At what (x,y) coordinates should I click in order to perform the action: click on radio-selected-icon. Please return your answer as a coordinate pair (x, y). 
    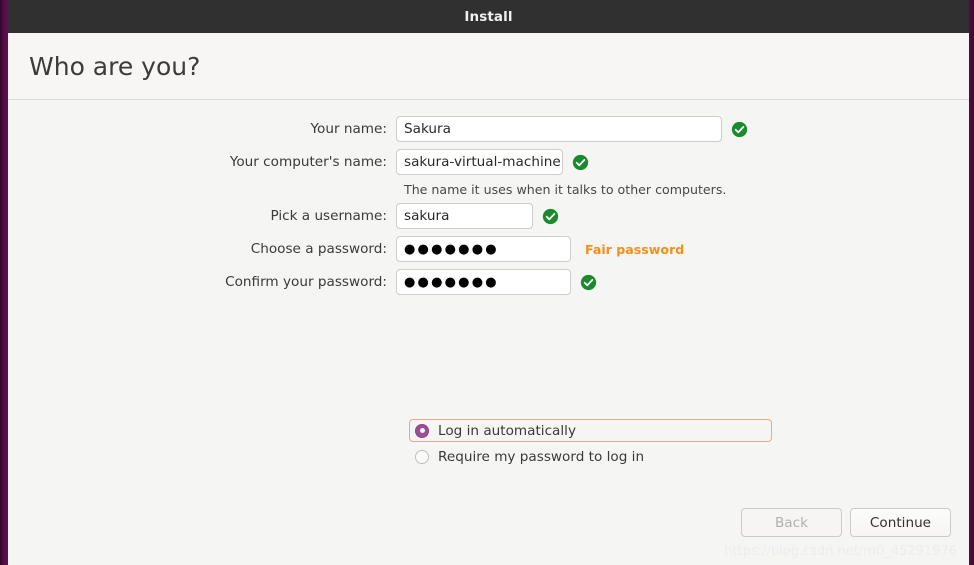
    Looking at the image, I should click on (422, 430).